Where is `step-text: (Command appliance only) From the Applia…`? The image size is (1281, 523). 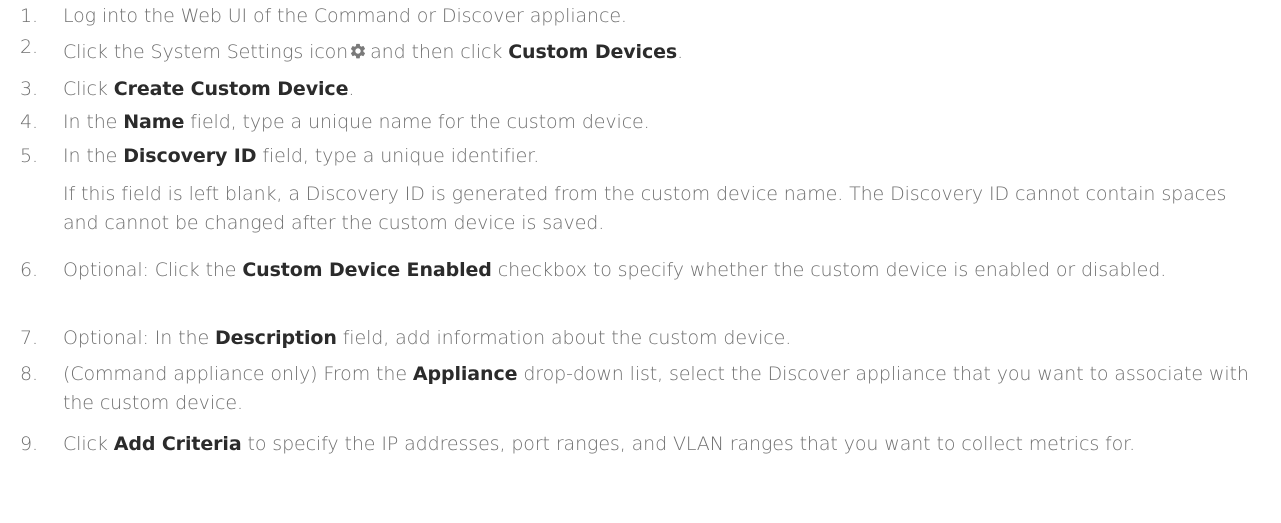 step-text: (Command appliance only) From the Applia… is located at coordinates (656, 388).